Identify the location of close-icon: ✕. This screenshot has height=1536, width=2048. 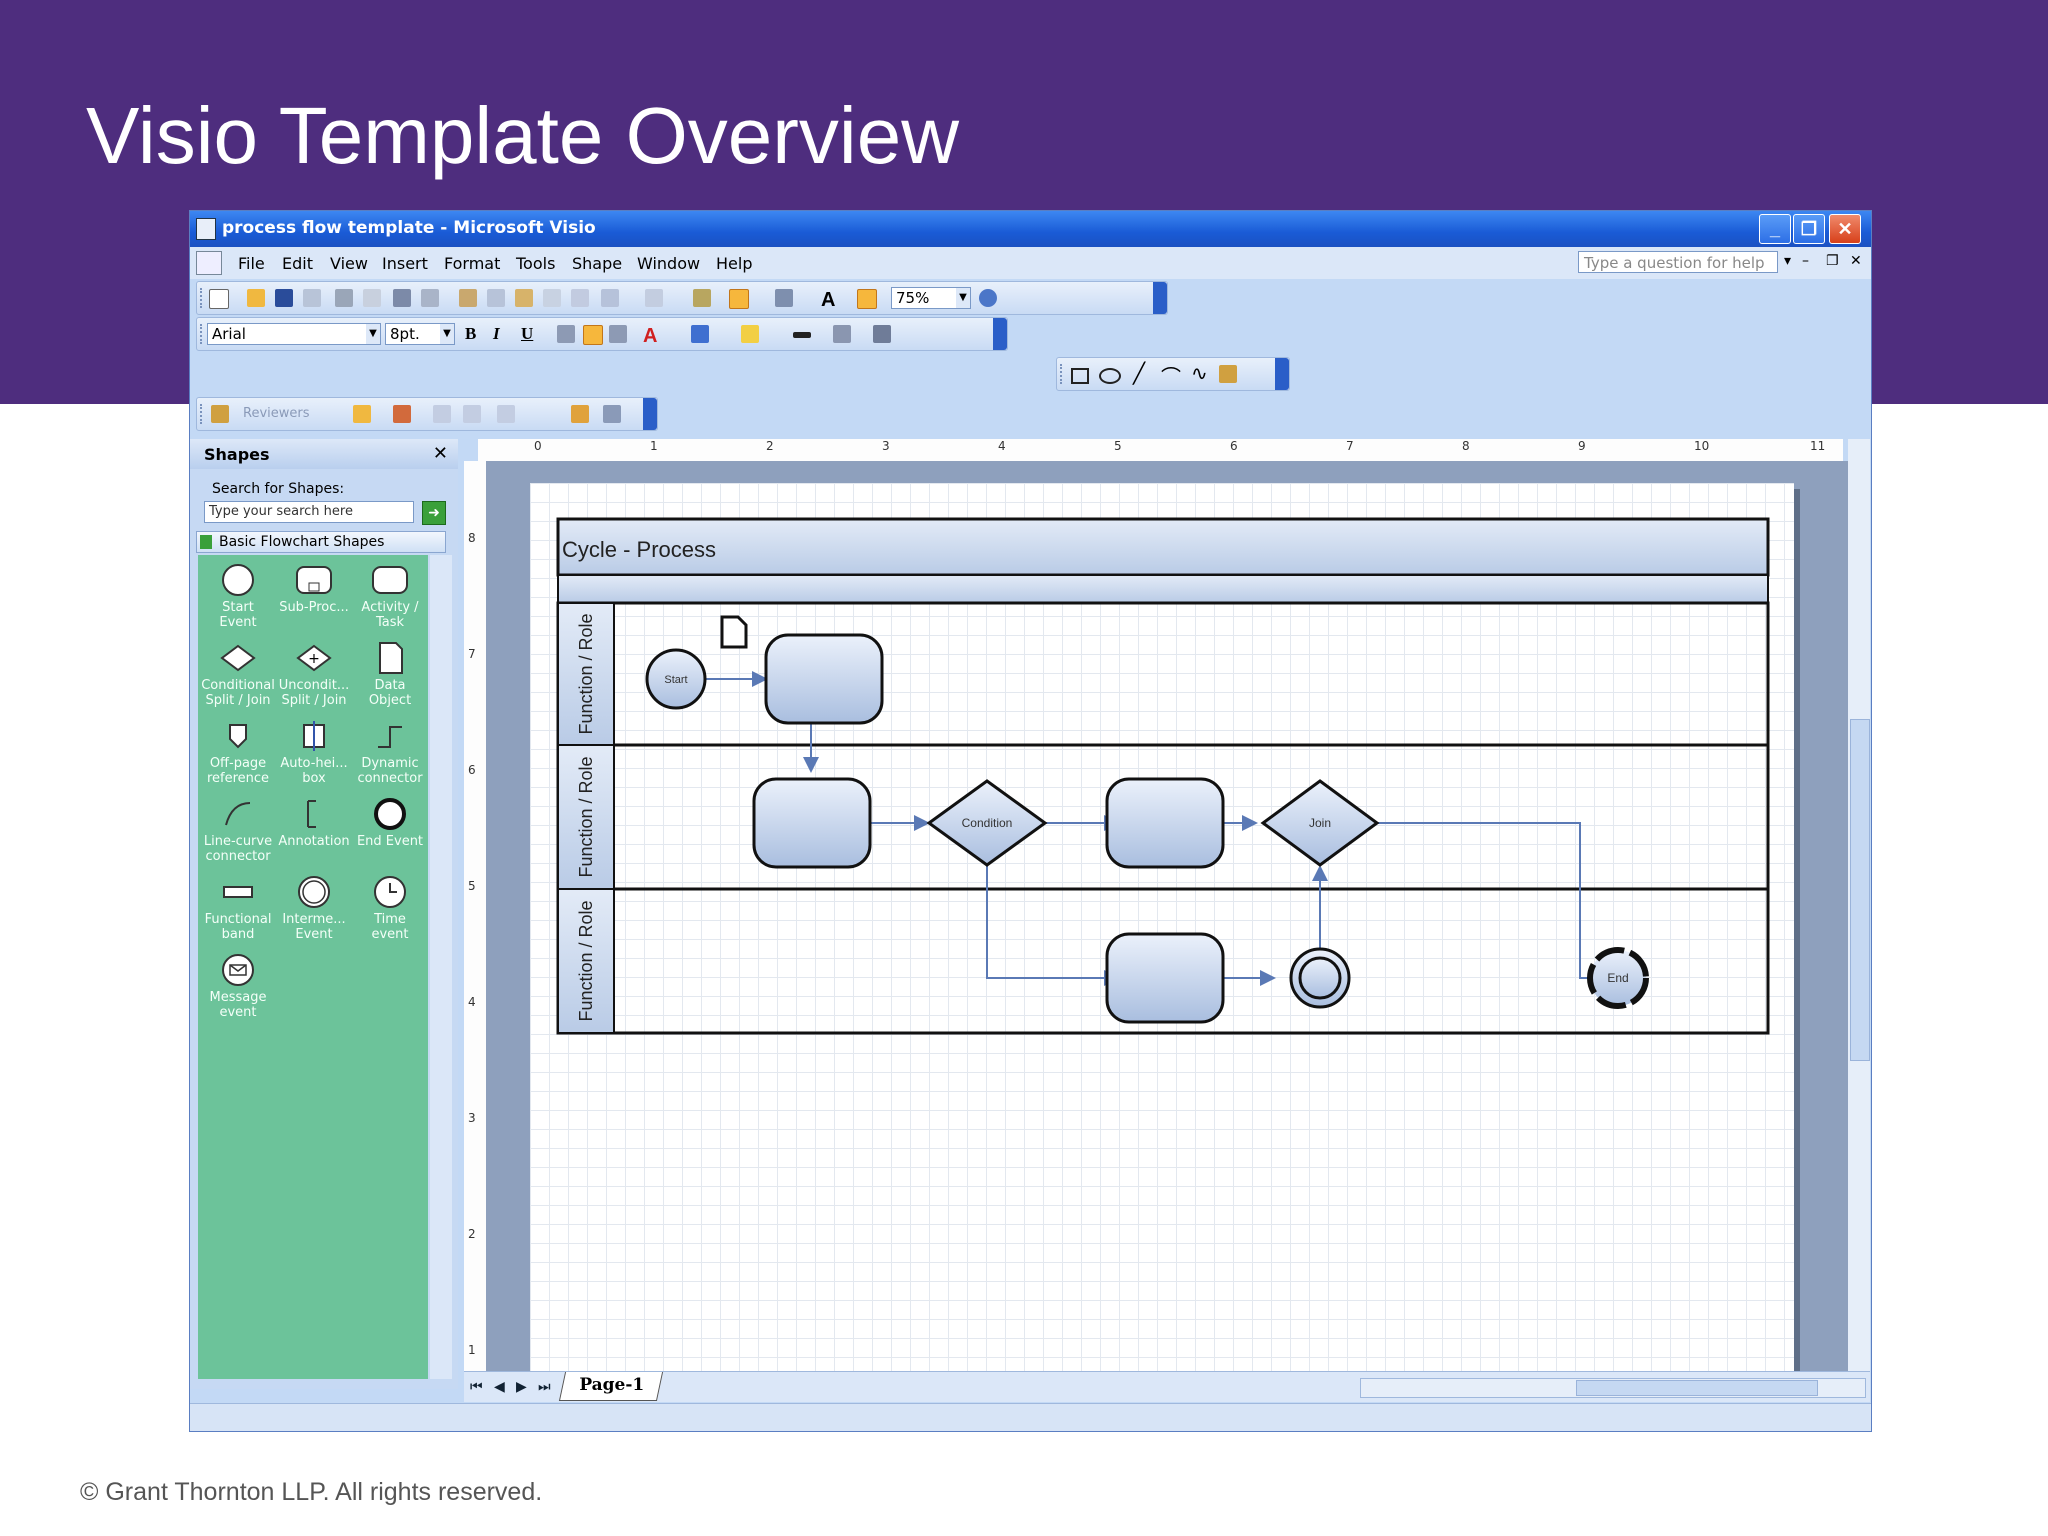
(440, 453).